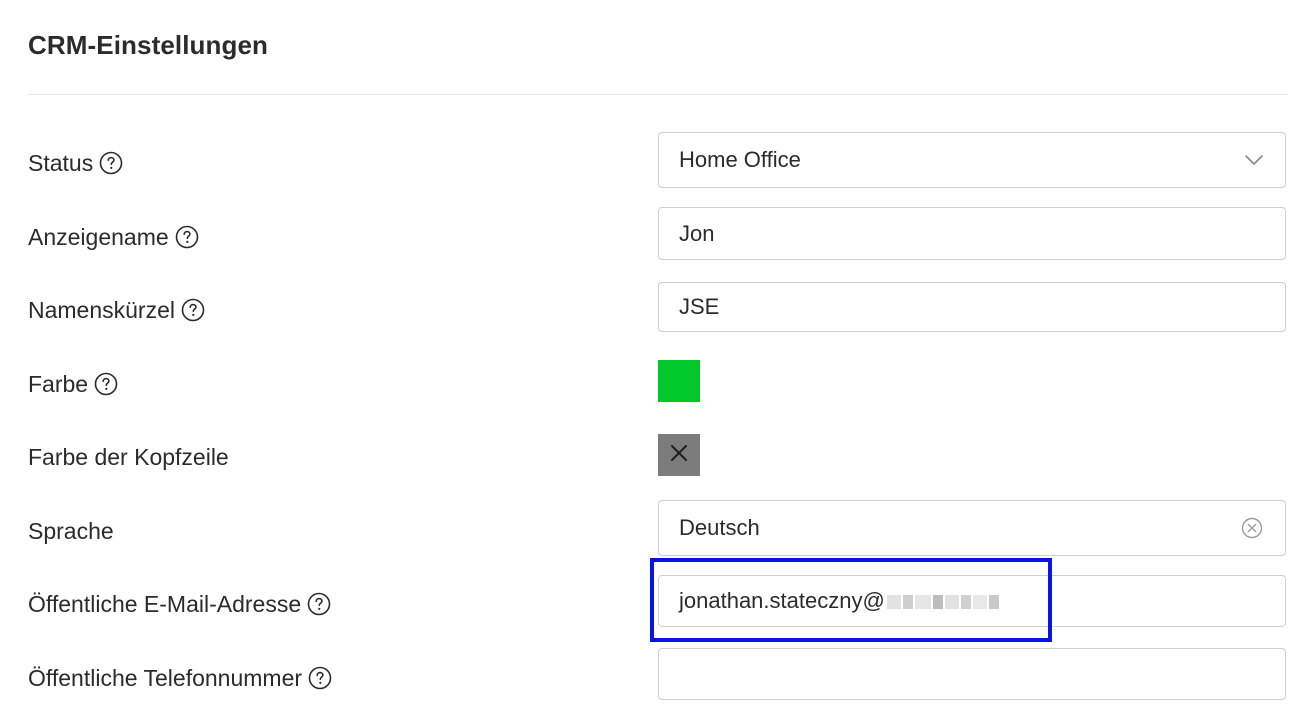  I want to click on status-selected-value: Home Office, so click(740, 159).